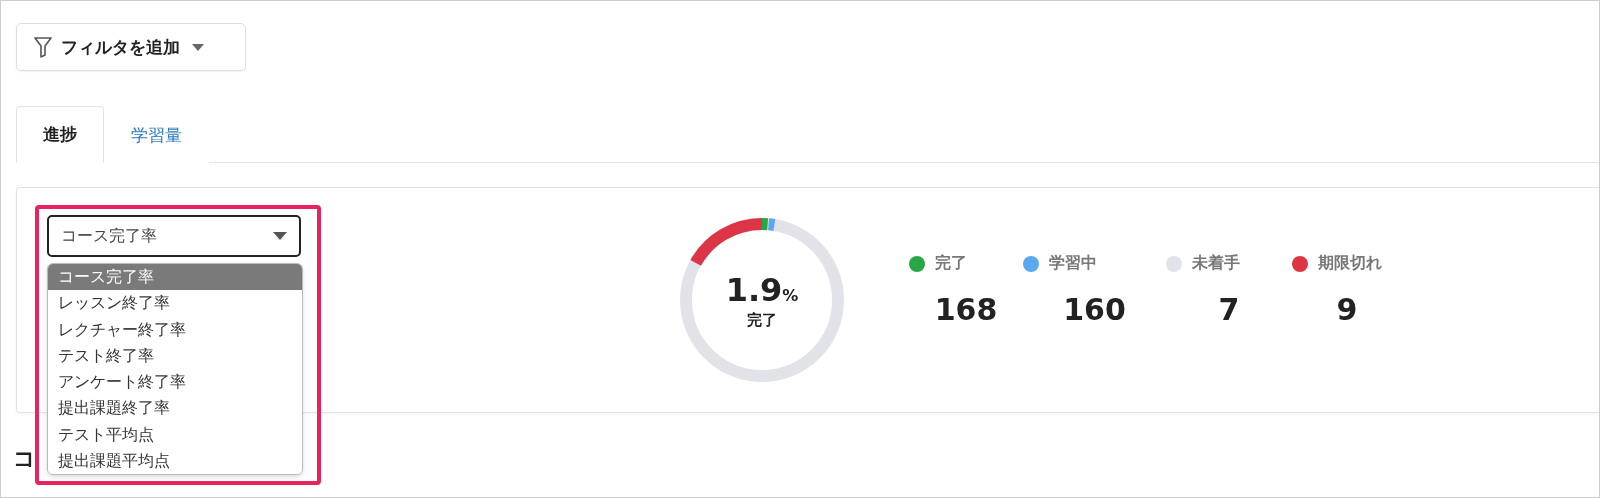 The width and height of the screenshot is (1600, 498). I want to click on metric-select: コース完了率, so click(174, 236).